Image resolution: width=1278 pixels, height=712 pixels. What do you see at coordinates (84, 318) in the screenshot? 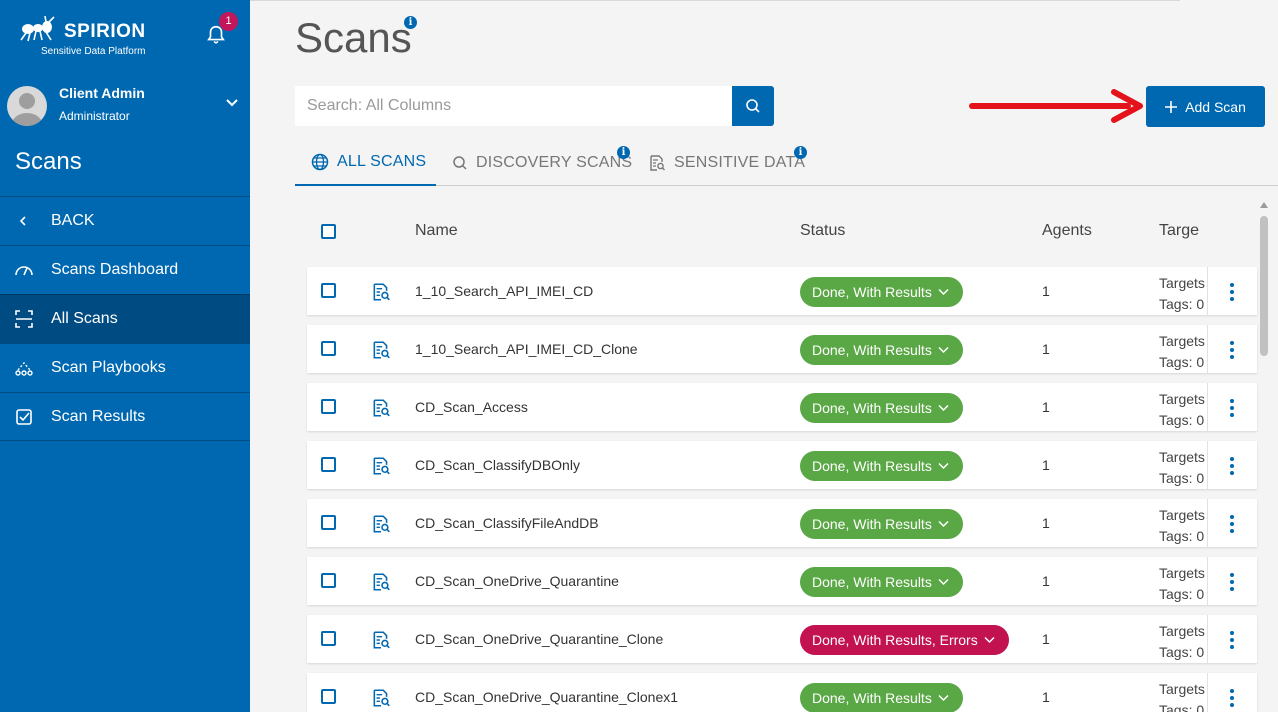
I see `sidebar-item-label: All Scans` at bounding box center [84, 318].